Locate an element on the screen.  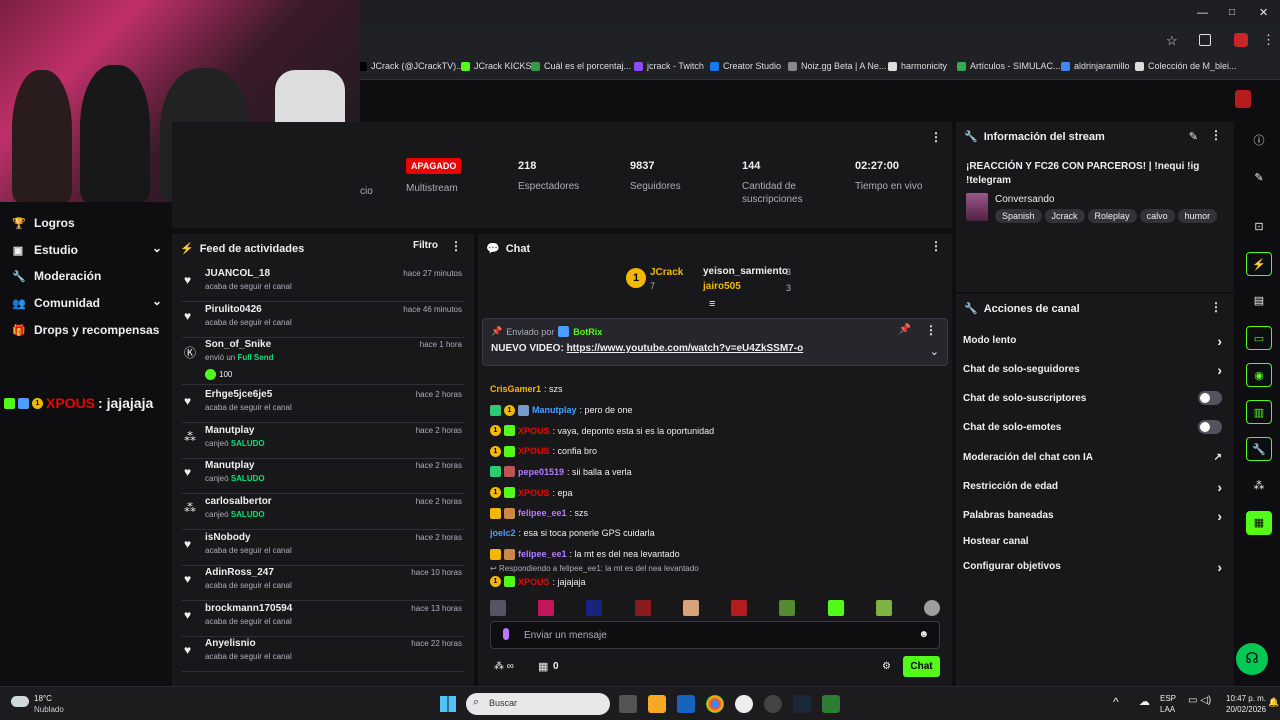
app-icon is located at coordinates (744, 704).